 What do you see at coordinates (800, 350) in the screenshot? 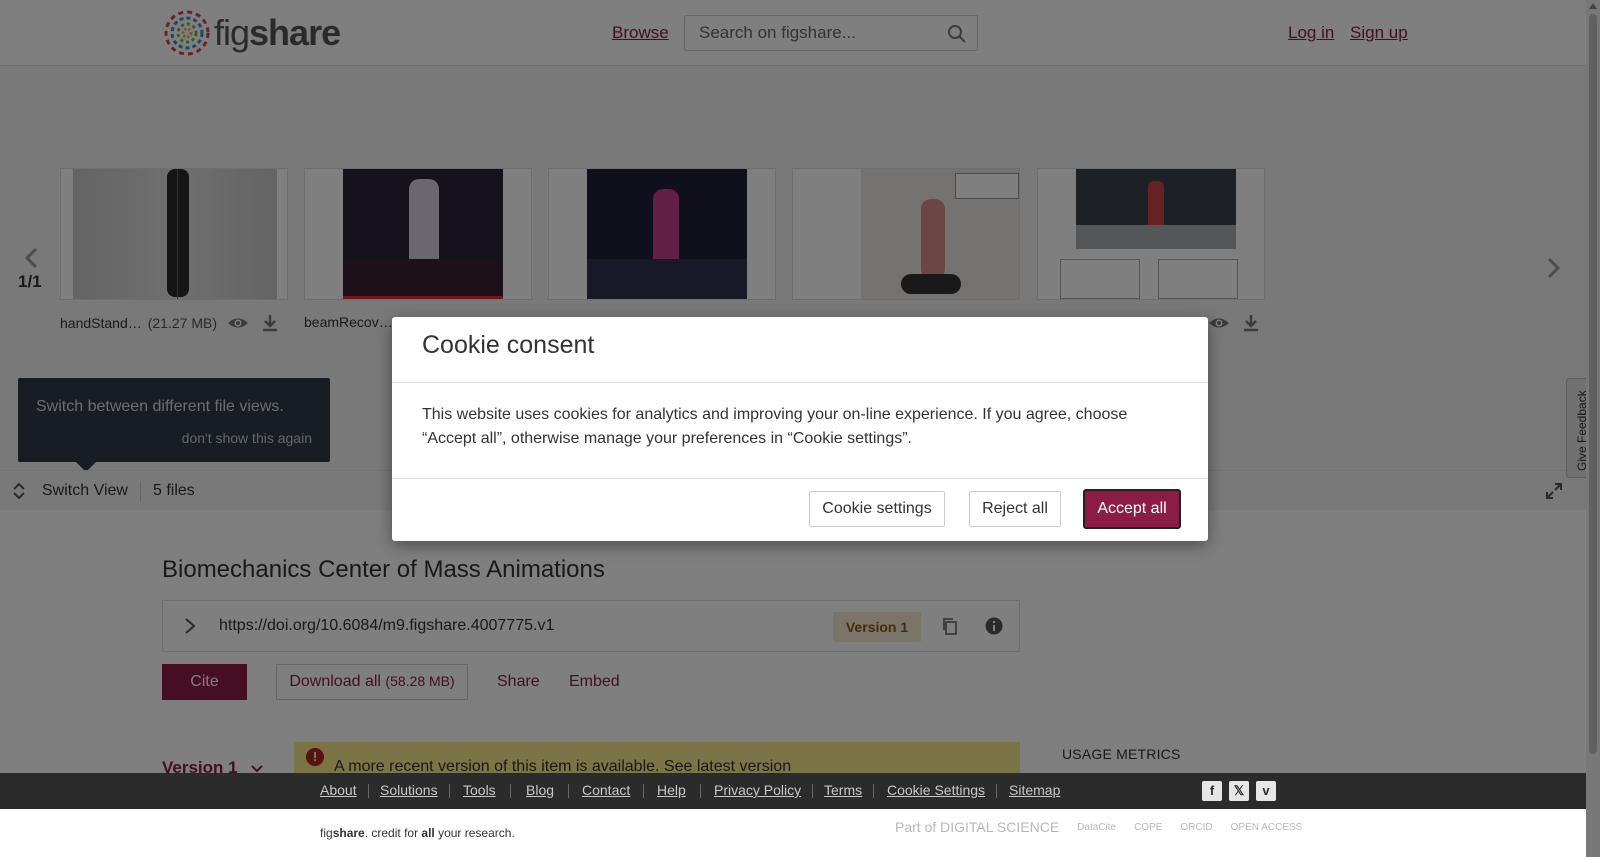
I see `modal-header: Cookie consent` at bounding box center [800, 350].